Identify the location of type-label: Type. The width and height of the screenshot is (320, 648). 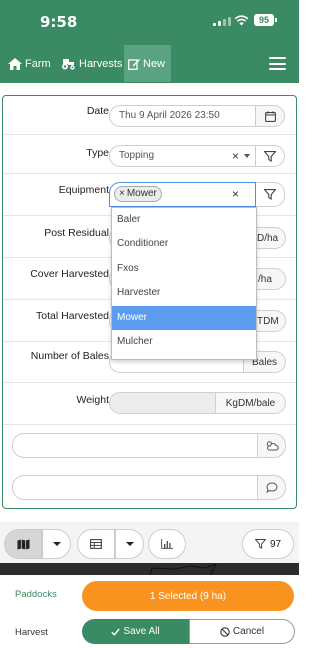
(97, 153).